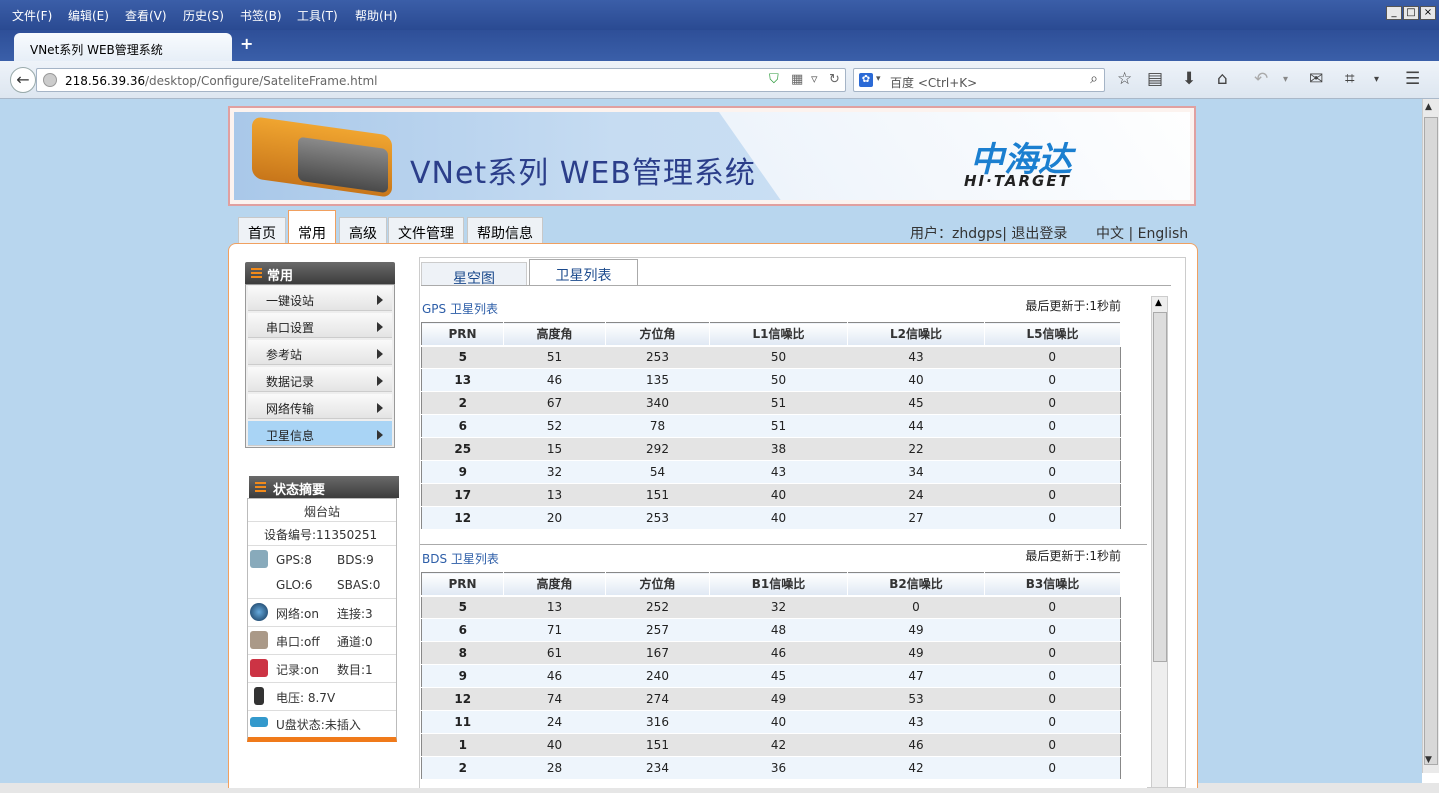 This screenshot has width=1439, height=793. What do you see at coordinates (260, 487) in the screenshot?
I see `list-icon` at bounding box center [260, 487].